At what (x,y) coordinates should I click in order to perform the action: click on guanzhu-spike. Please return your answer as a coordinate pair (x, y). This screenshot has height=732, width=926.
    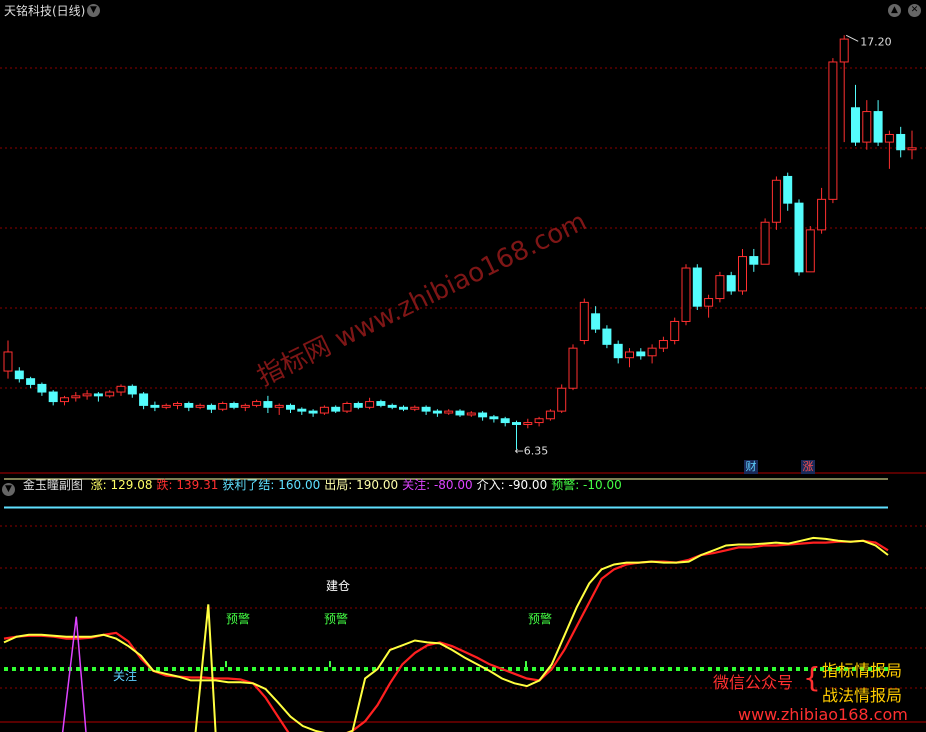
    Looking at the image, I should click on (74, 674).